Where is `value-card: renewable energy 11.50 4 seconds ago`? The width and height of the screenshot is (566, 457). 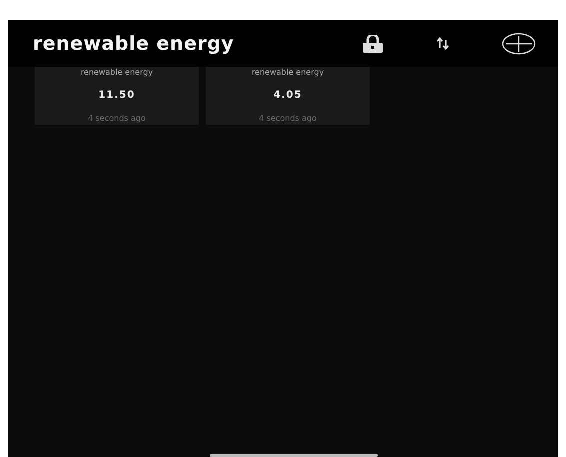
value-card: renewable energy 11.50 4 seconds ago is located at coordinates (117, 96).